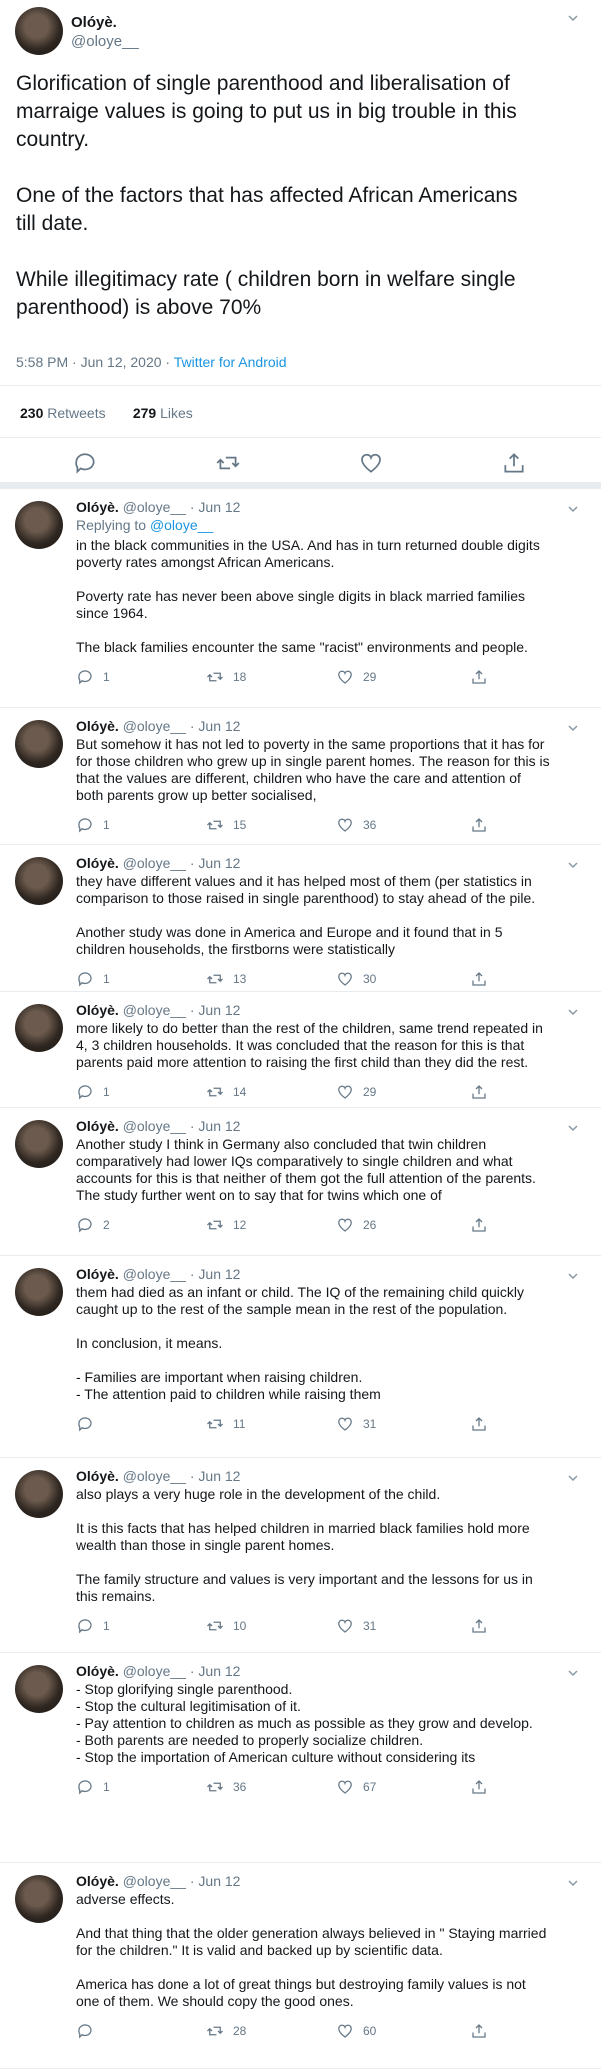 This screenshot has width=601, height=2069. I want to click on like-action: 30, so click(356, 979).